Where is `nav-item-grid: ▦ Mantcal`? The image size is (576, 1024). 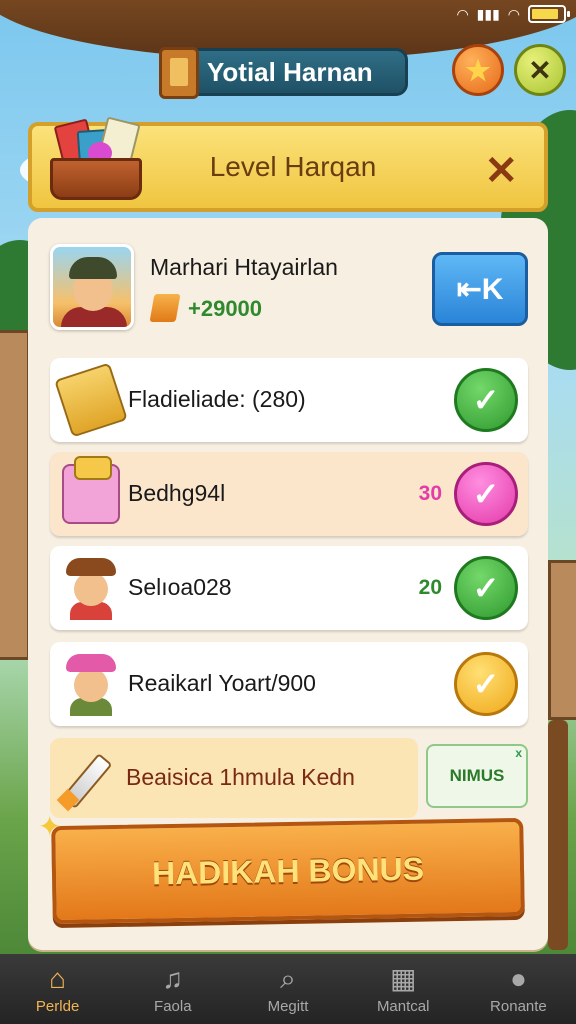
nav-item-grid: ▦ Mantcal is located at coordinates (403, 989).